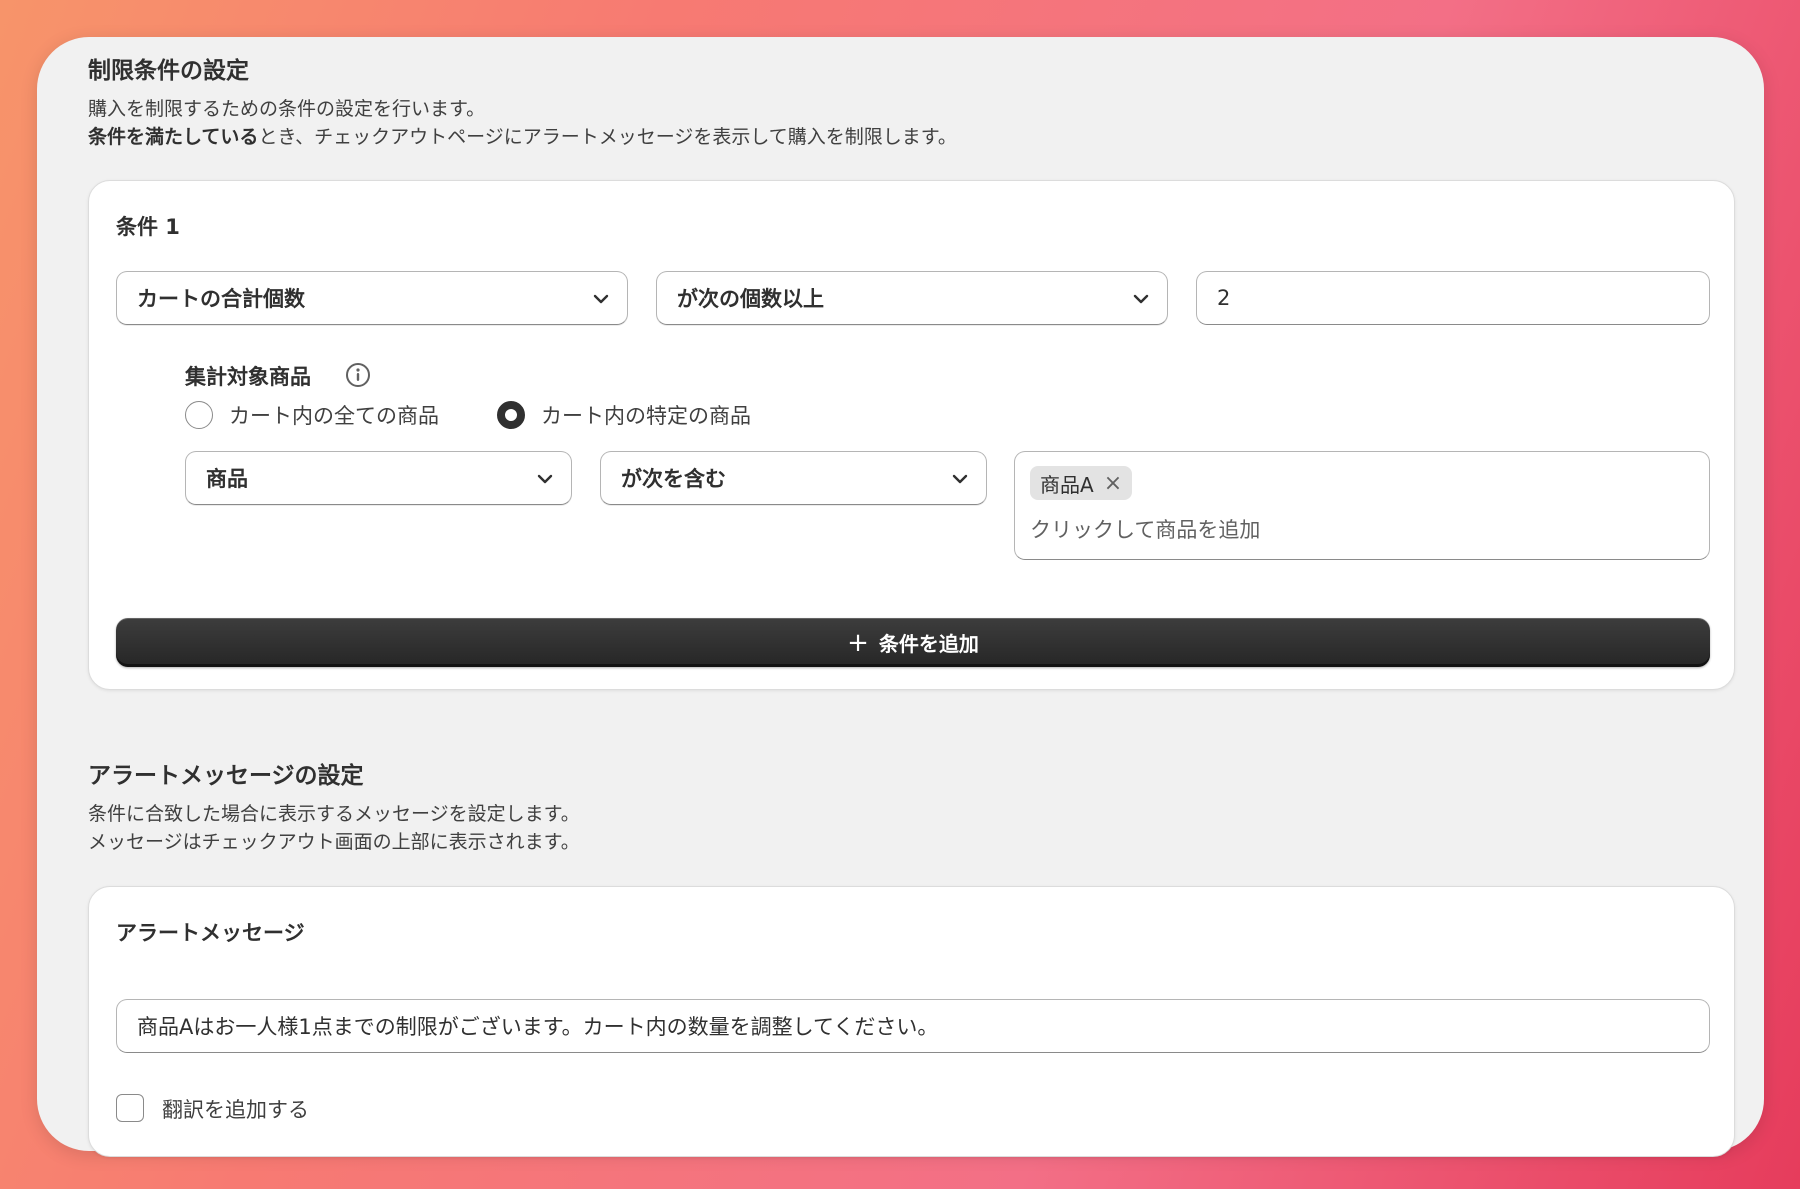 This screenshot has height=1189, width=1800. I want to click on product-tag: 商品A ×, so click(1081, 483).